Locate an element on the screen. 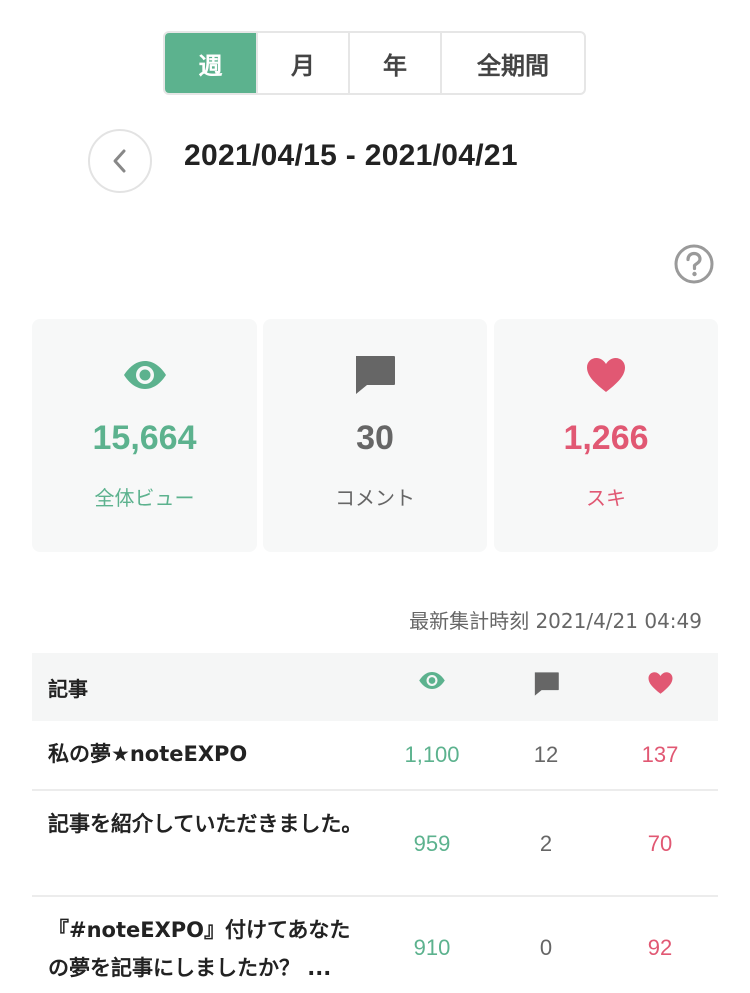 This screenshot has width=750, height=993. comment-icon is located at coordinates (375, 375).